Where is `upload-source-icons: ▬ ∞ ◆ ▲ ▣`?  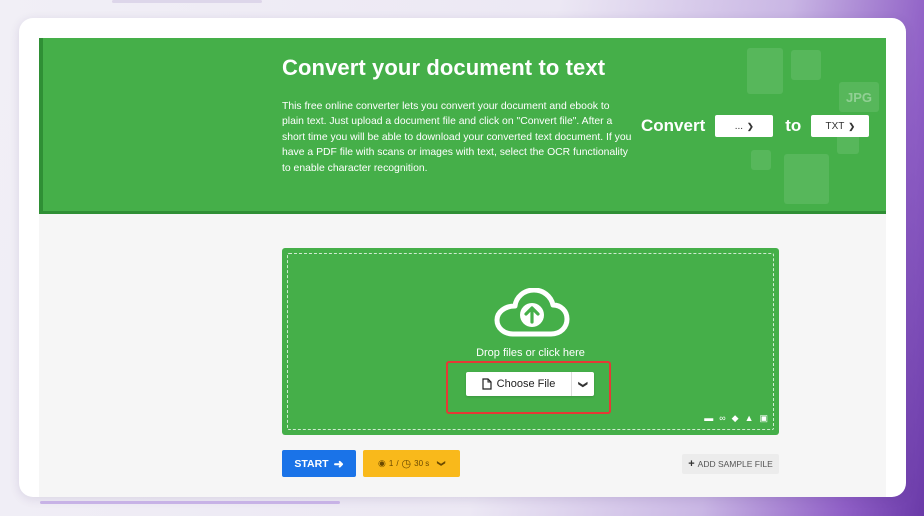
upload-source-icons: ▬ ∞ ◆ ▲ ▣ is located at coordinates (736, 418).